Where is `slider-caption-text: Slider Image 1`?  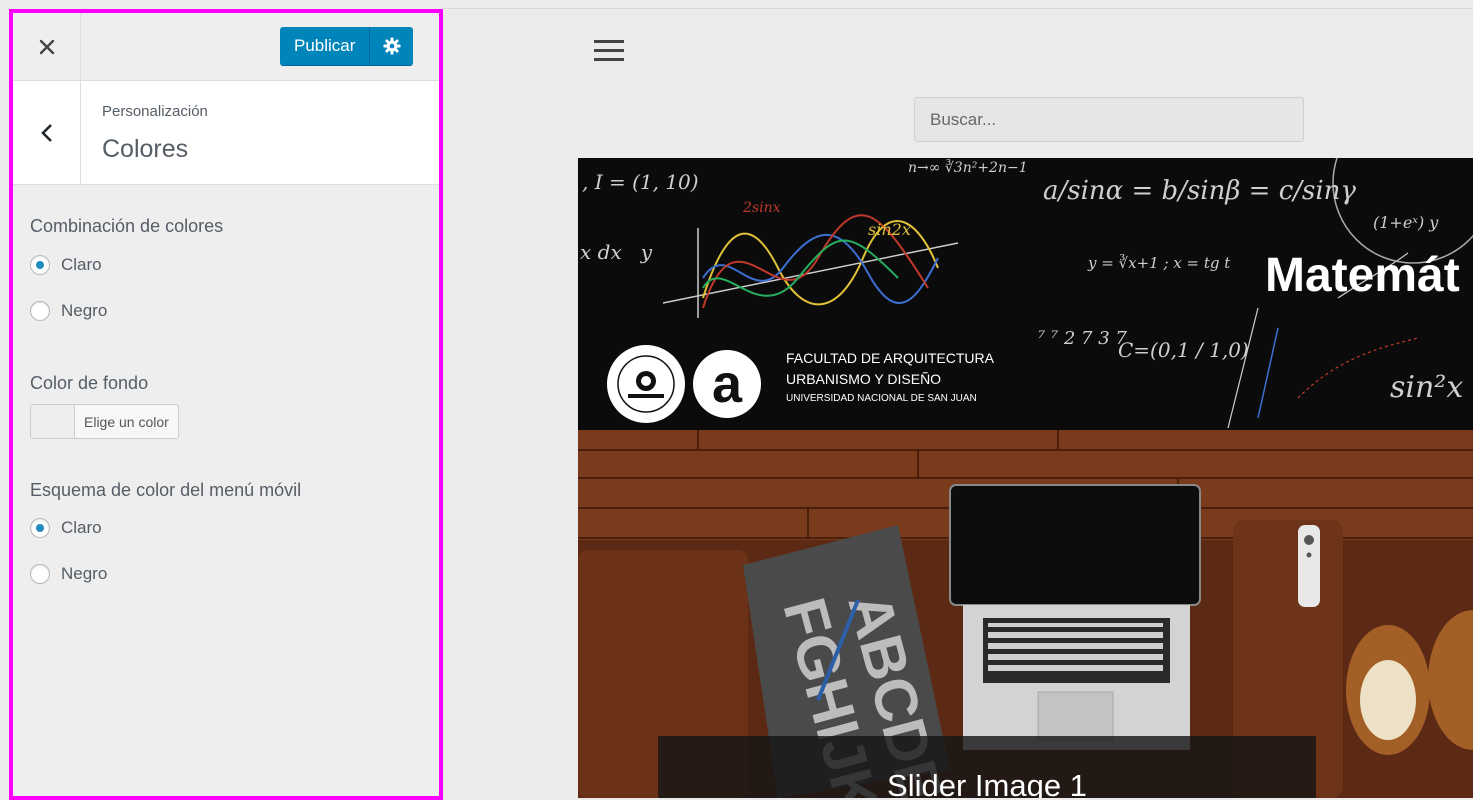
slider-caption-text: Slider Image 1 is located at coordinates (987, 783).